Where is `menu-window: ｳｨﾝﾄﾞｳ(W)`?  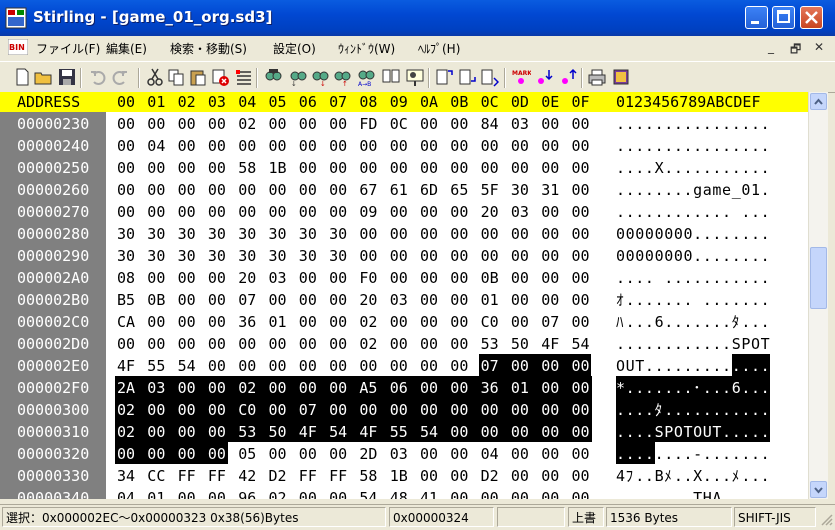 menu-window: ｳｨﾝﾄﾞｳ(W) is located at coordinates (366, 48).